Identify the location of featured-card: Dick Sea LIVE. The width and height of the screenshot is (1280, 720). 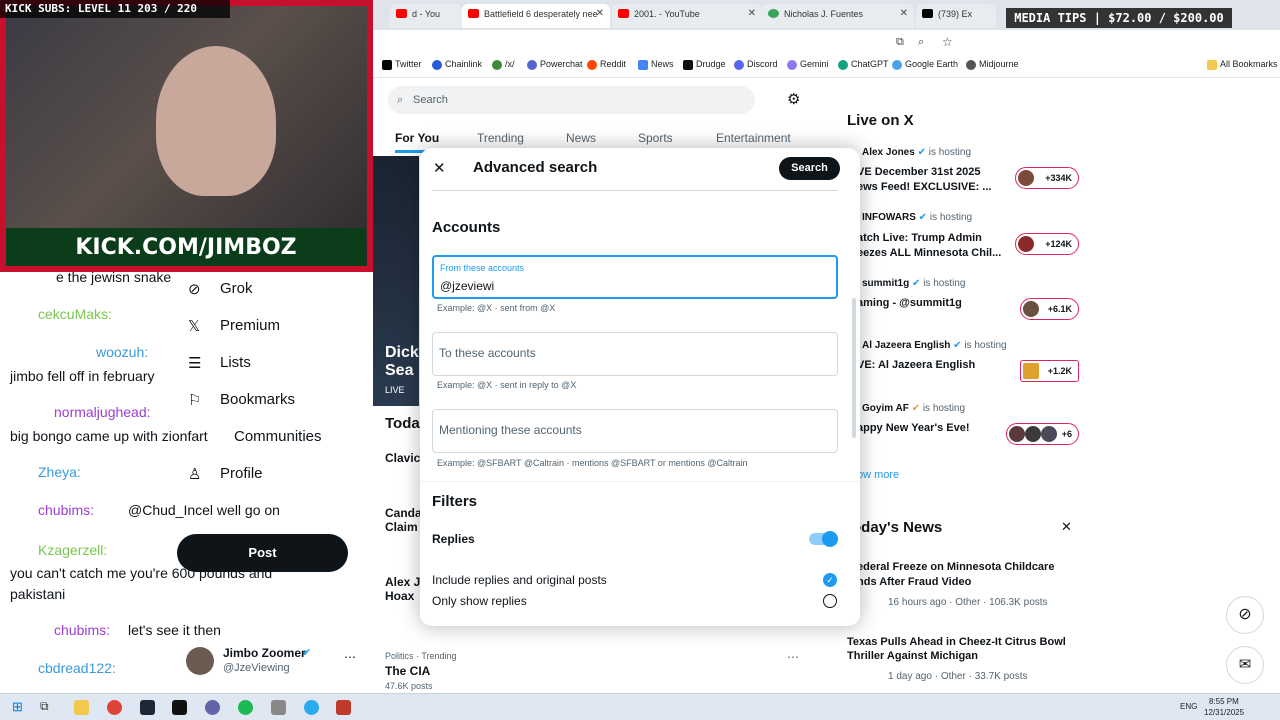
(396, 281).